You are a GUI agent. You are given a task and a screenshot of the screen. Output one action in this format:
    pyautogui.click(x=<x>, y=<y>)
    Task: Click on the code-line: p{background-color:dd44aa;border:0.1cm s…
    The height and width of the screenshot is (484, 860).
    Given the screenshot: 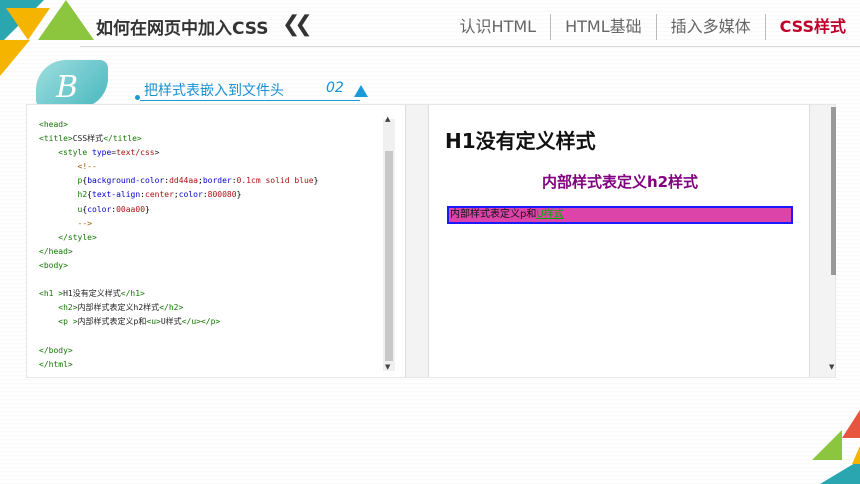 What is the action you would take?
    pyautogui.click(x=198, y=181)
    